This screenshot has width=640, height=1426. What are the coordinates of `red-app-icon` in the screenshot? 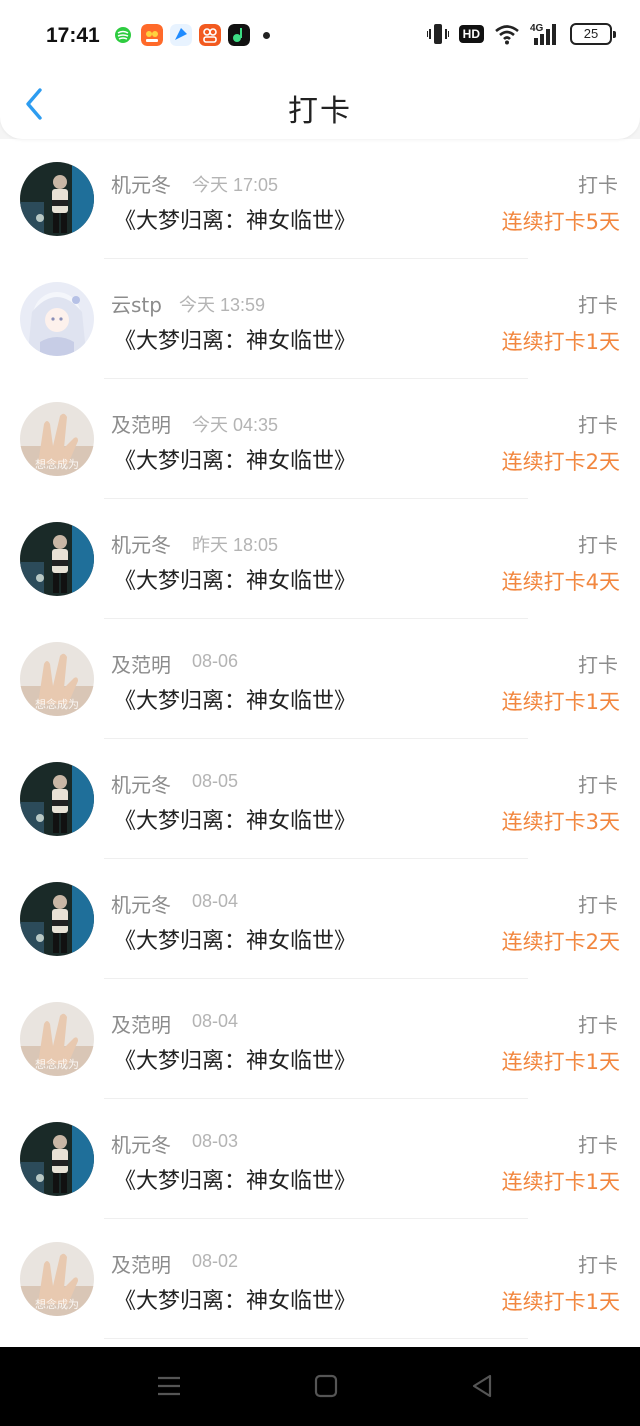 It's located at (210, 35).